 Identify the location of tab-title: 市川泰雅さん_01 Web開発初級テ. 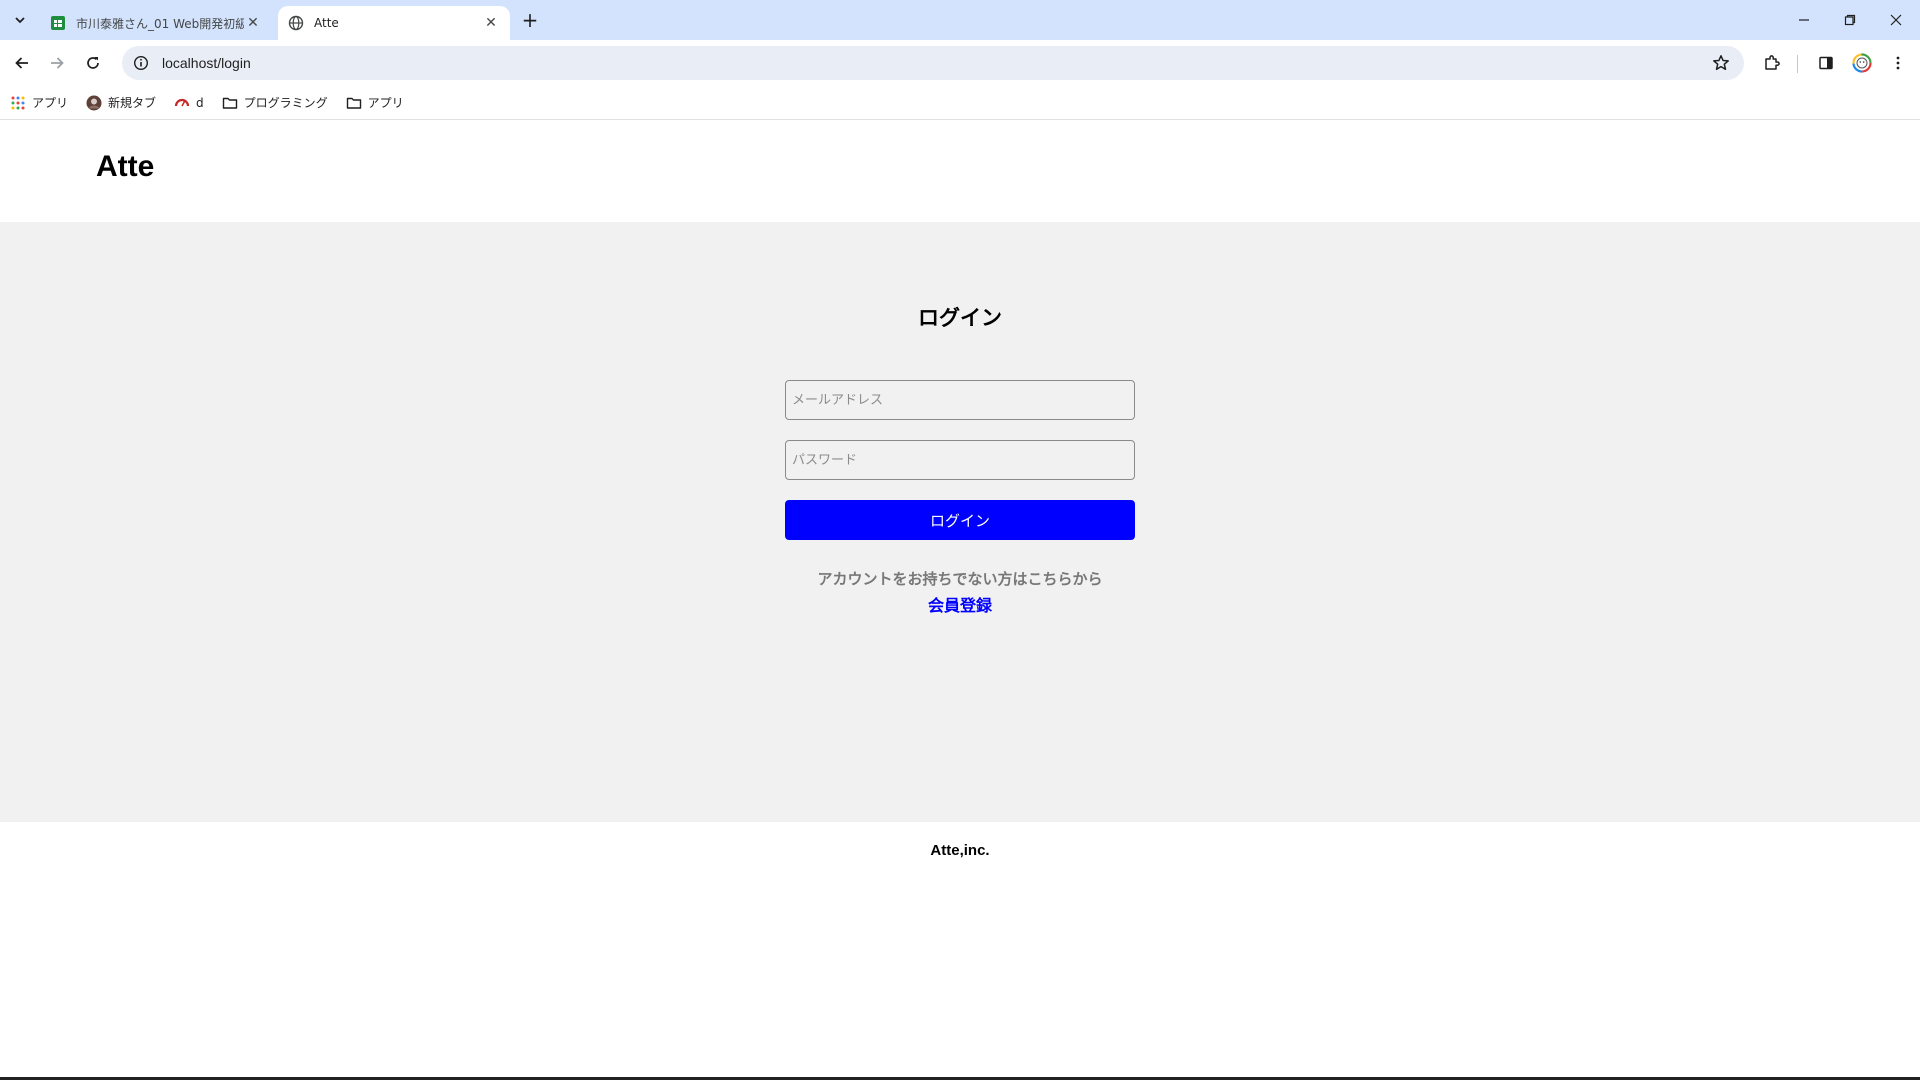
(160, 23).